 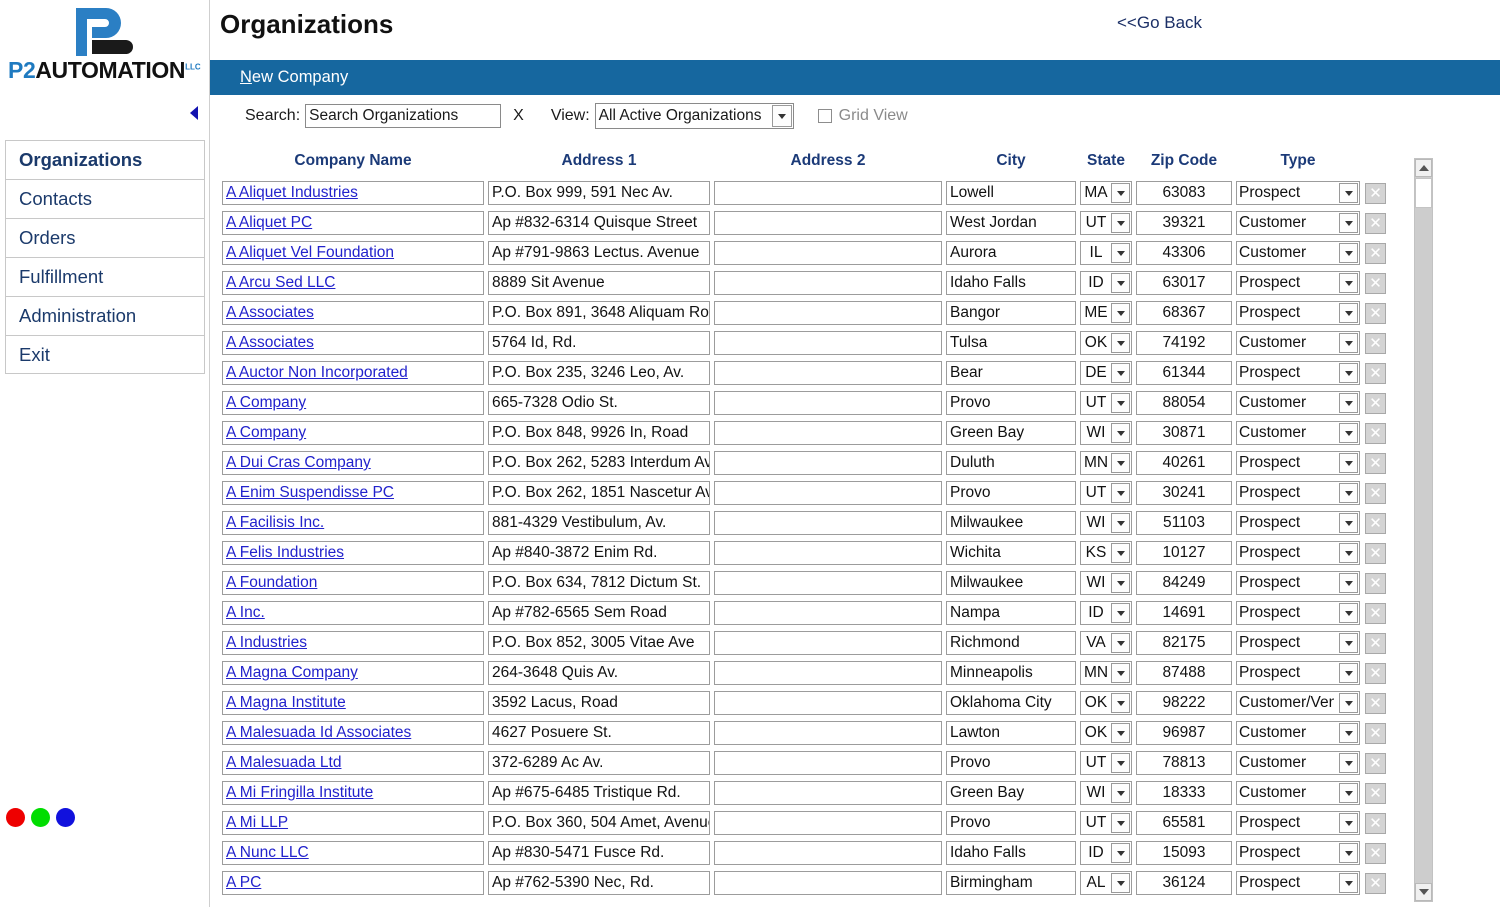 I want to click on company-name-link: A Associates, so click(x=270, y=343).